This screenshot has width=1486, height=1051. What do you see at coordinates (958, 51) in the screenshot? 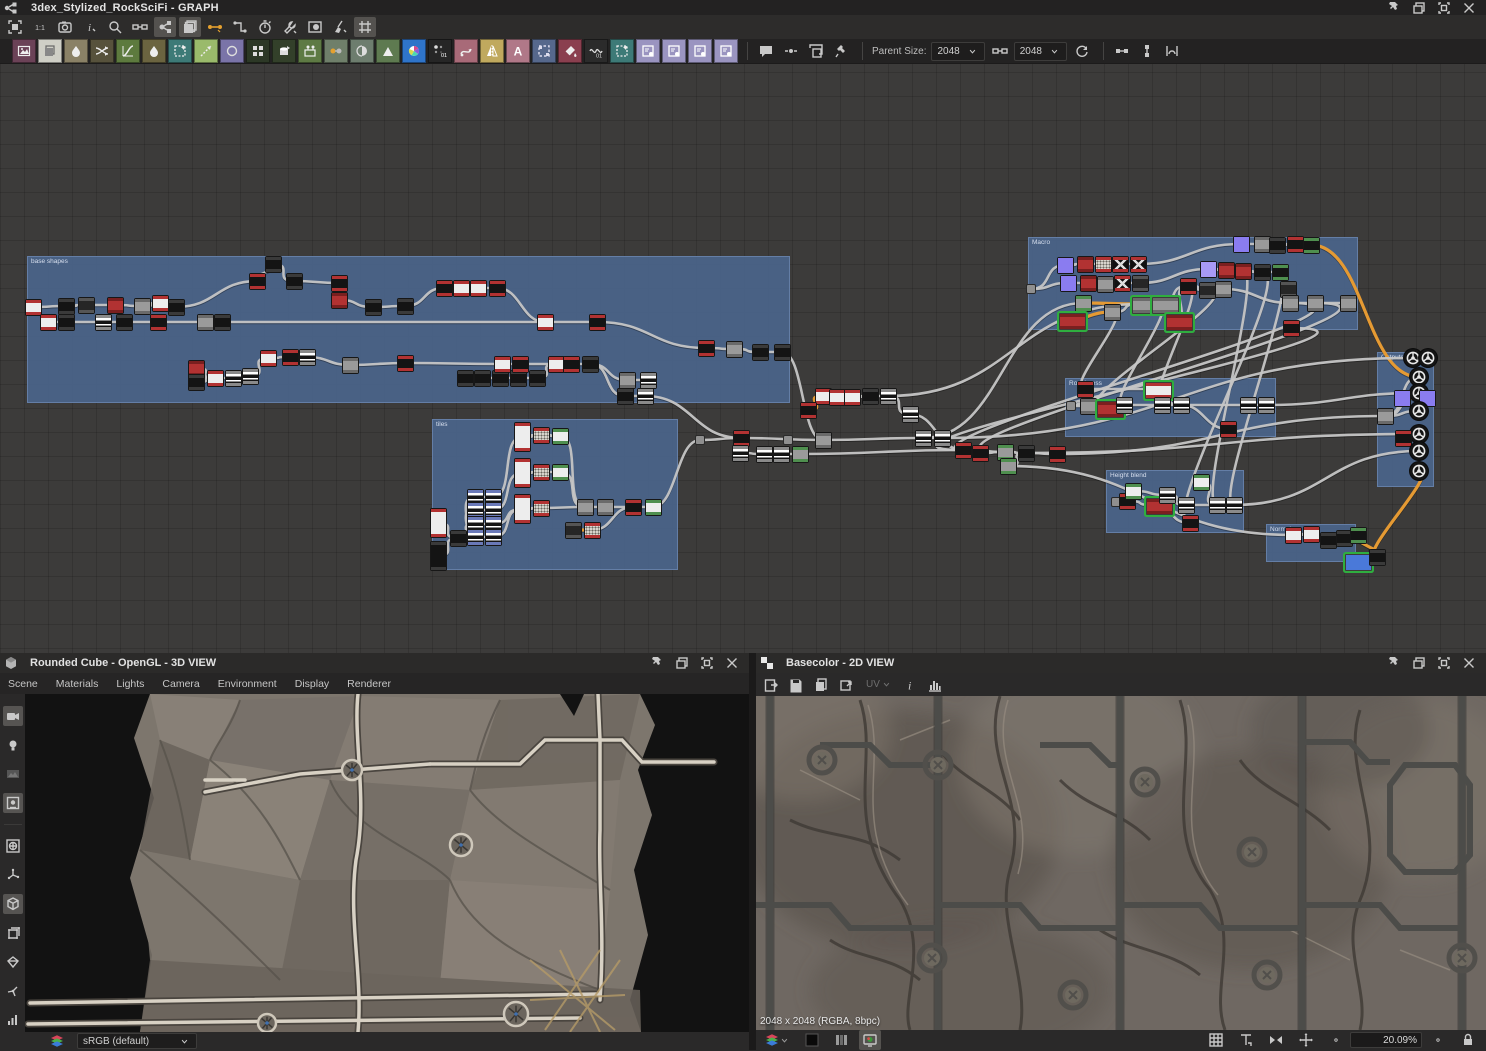
I see `parent-size-width-select: 2048` at bounding box center [958, 51].